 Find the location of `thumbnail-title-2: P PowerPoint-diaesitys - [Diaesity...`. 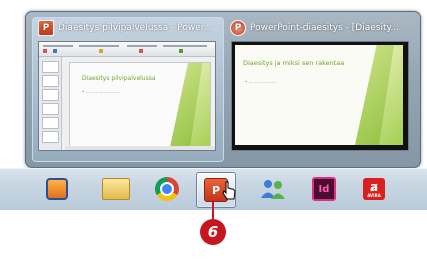

thumbnail-title-2: P PowerPoint-diaesitys - [Diaesity... is located at coordinates (323, 28).